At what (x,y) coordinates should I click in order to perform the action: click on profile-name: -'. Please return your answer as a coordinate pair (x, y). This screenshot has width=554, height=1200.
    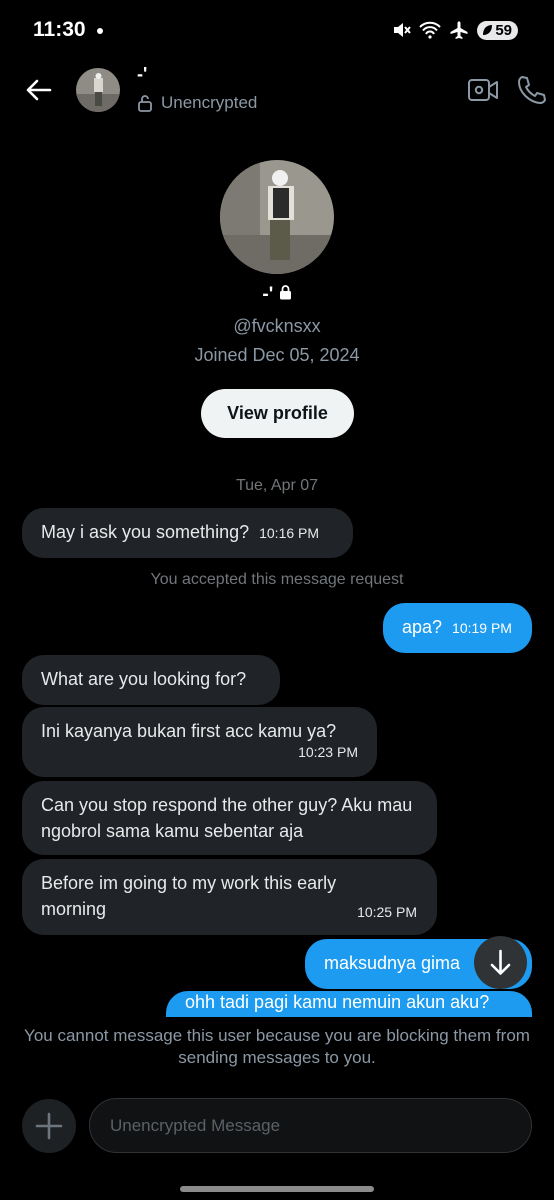
    Looking at the image, I should click on (268, 294).